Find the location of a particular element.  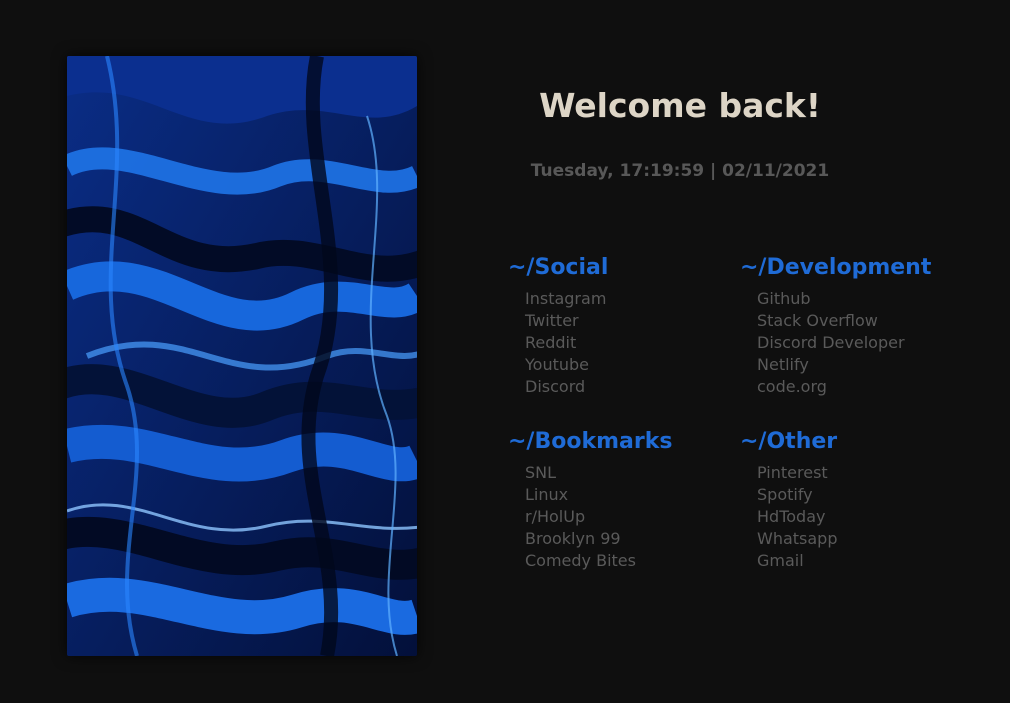

link-linux: Linux is located at coordinates (631, 495).